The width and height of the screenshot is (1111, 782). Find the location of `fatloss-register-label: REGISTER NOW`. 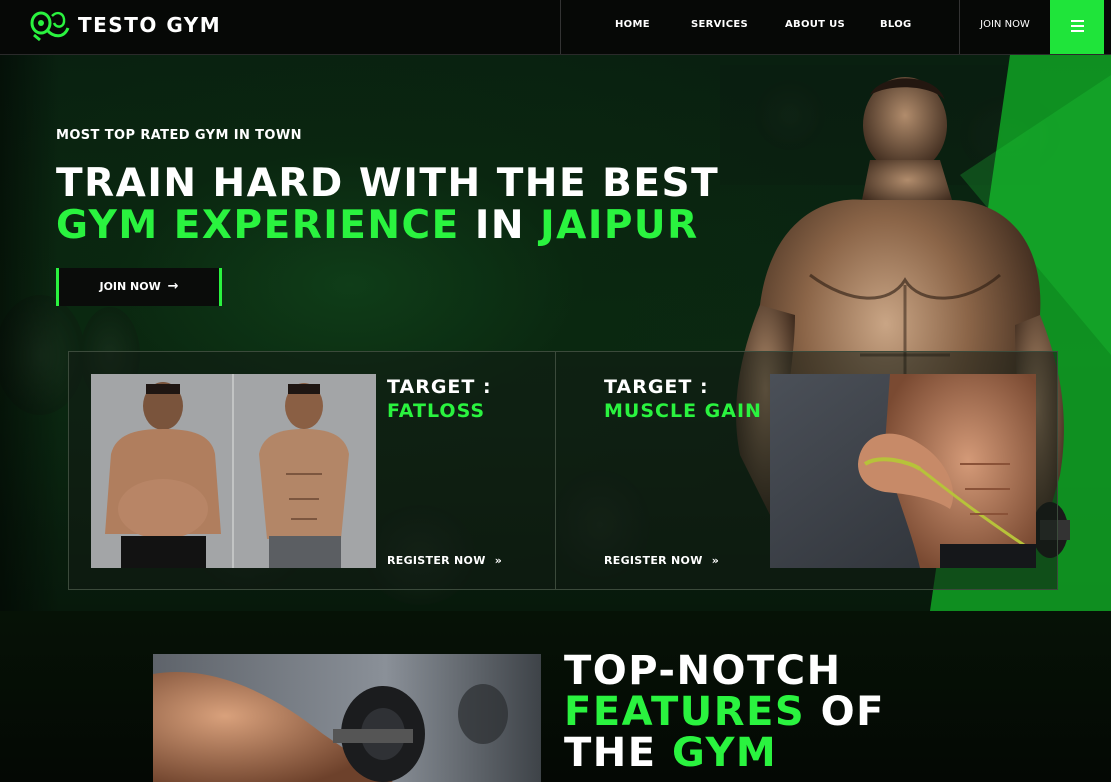

fatloss-register-label: REGISTER NOW is located at coordinates (436, 560).